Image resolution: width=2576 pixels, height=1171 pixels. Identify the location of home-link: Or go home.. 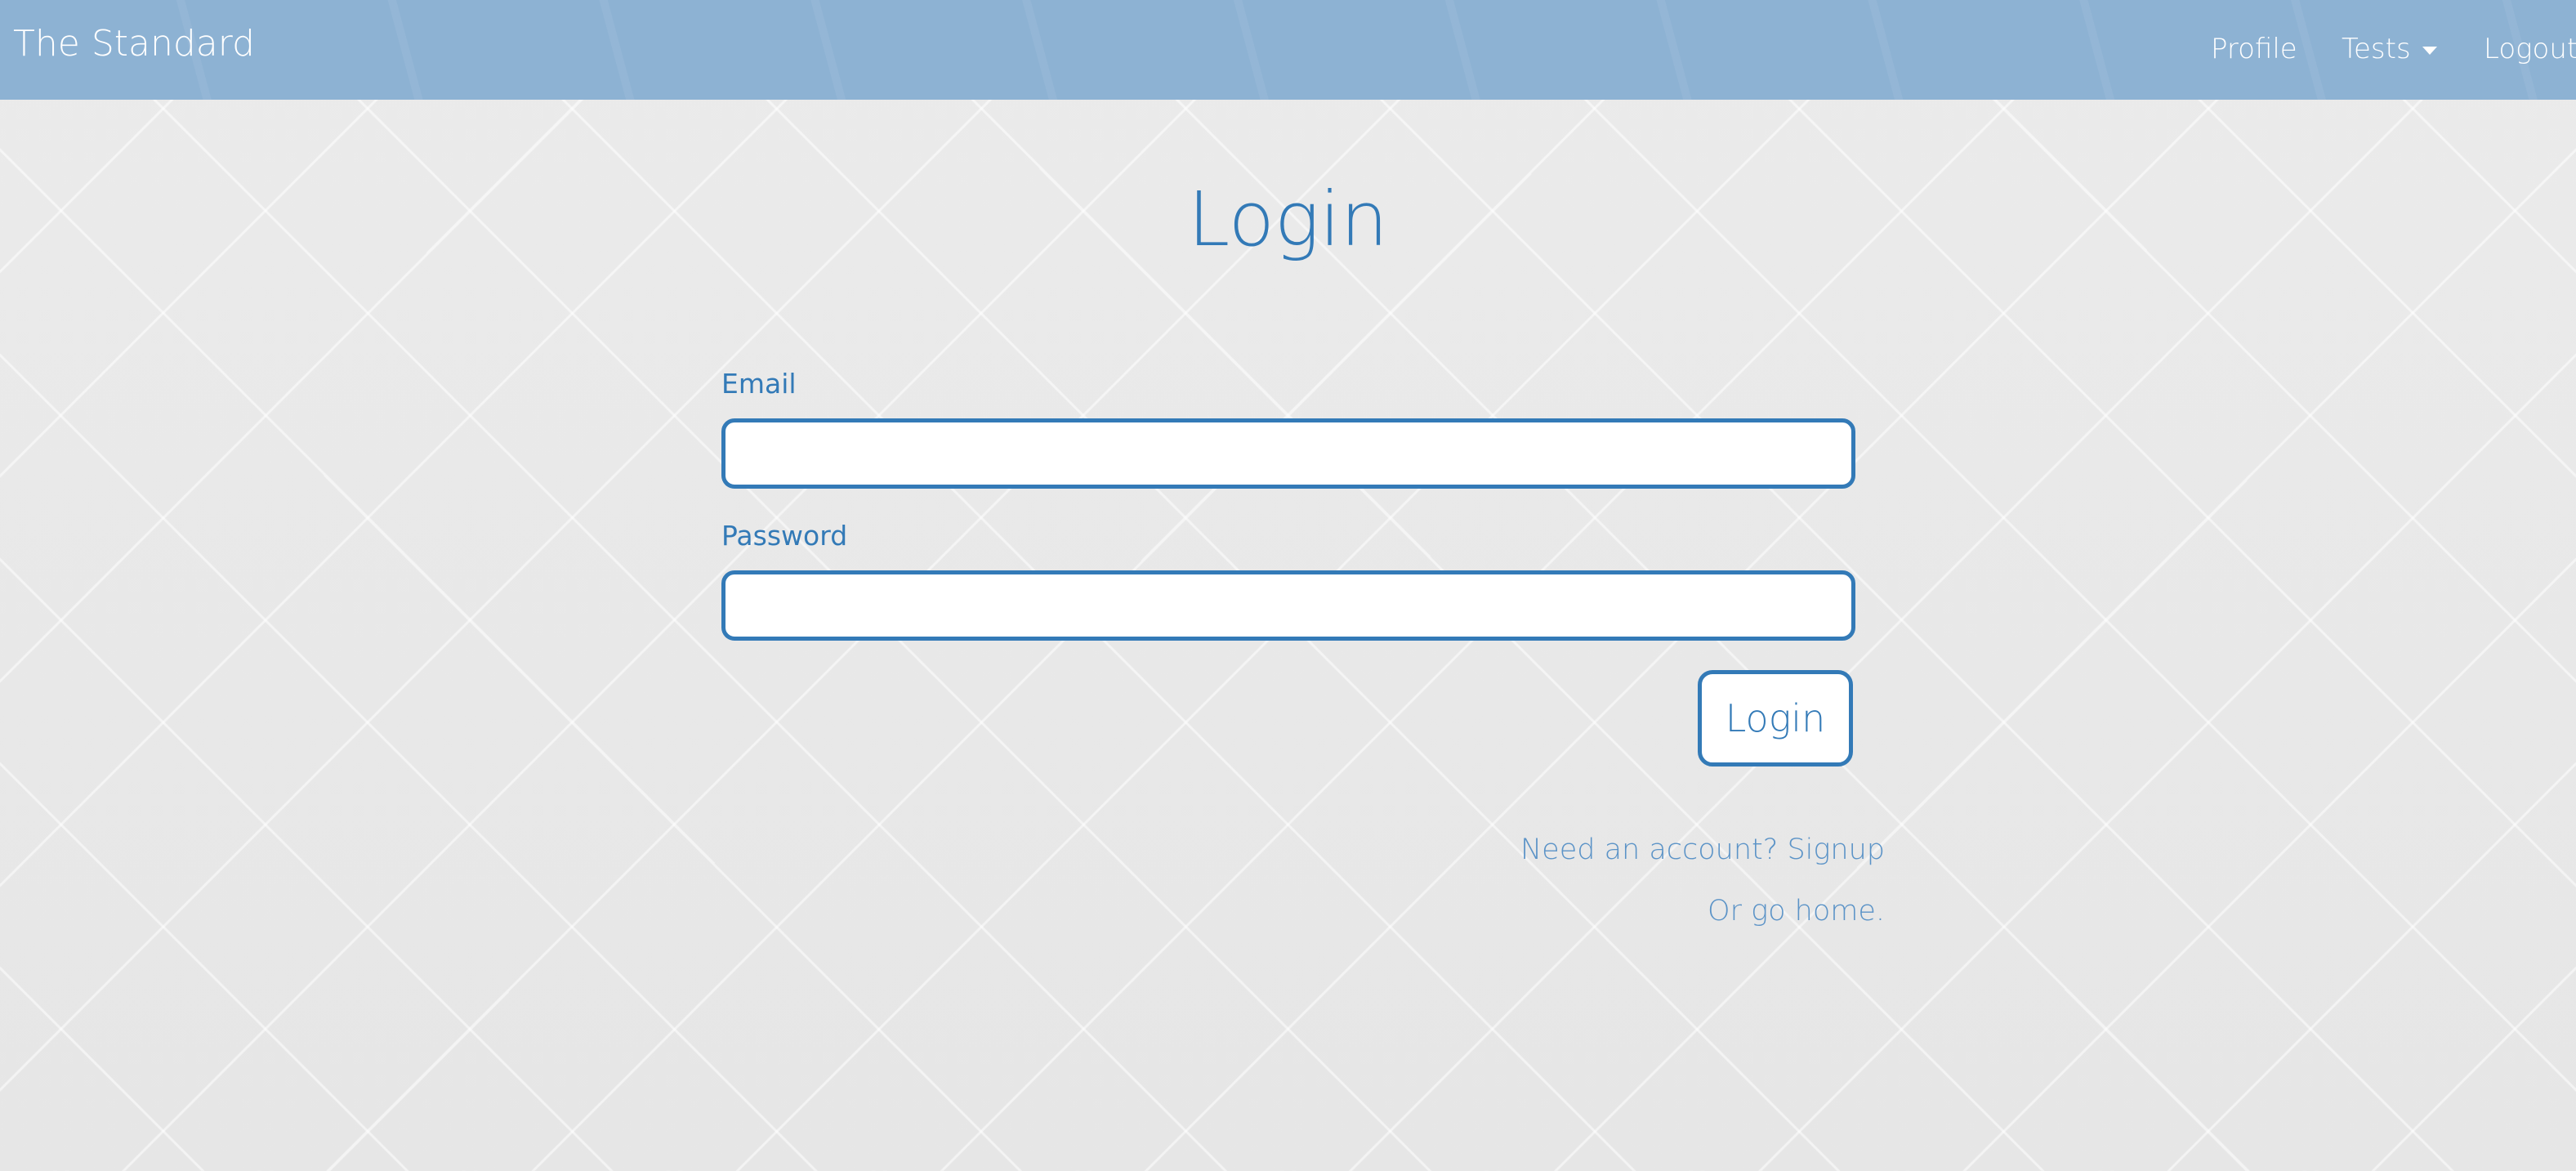
(1797, 911).